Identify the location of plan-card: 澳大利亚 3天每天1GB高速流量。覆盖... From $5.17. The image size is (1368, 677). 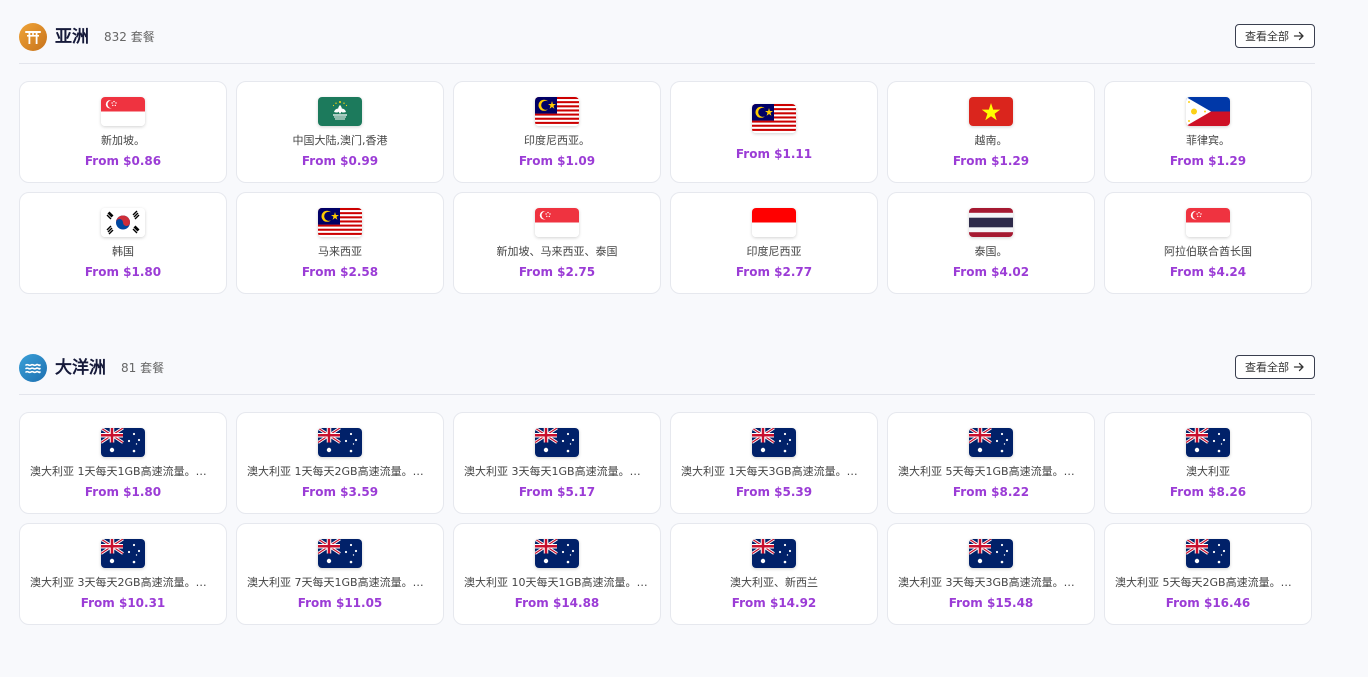
(557, 463).